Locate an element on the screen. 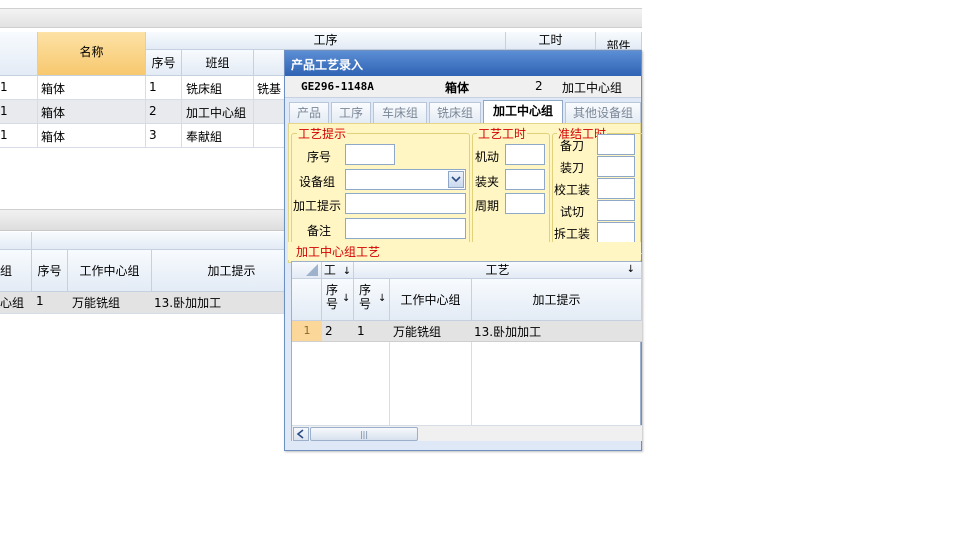 This screenshot has height=540, width=960. equipment-group-label: 设备组 is located at coordinates (317, 182).